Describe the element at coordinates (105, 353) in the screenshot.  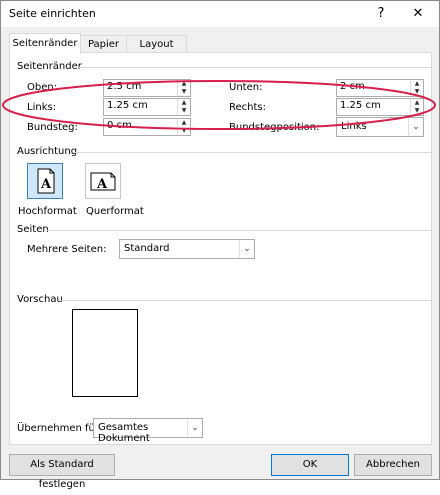
I see `page-preview` at that location.